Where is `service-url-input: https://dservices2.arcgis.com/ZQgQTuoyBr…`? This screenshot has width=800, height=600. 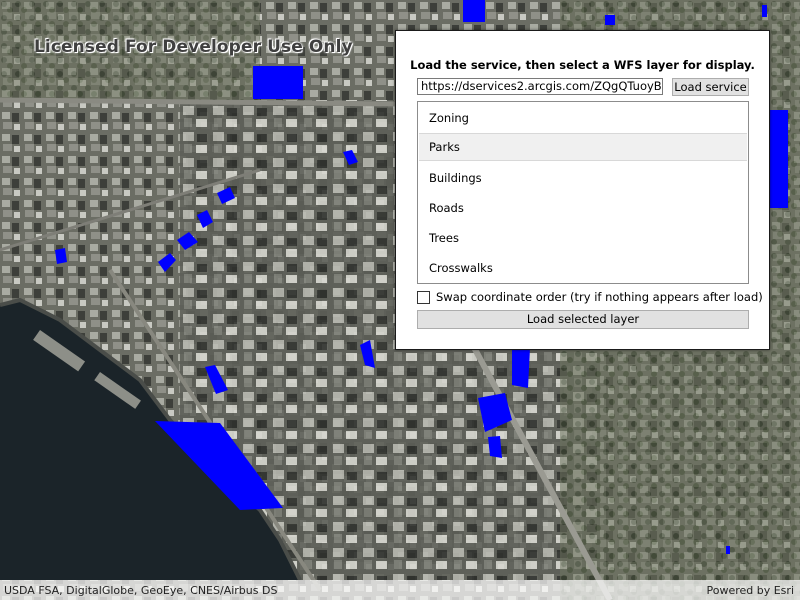 service-url-input: https://dservices2.arcgis.com/ZQgQTuoyBr… is located at coordinates (540, 86).